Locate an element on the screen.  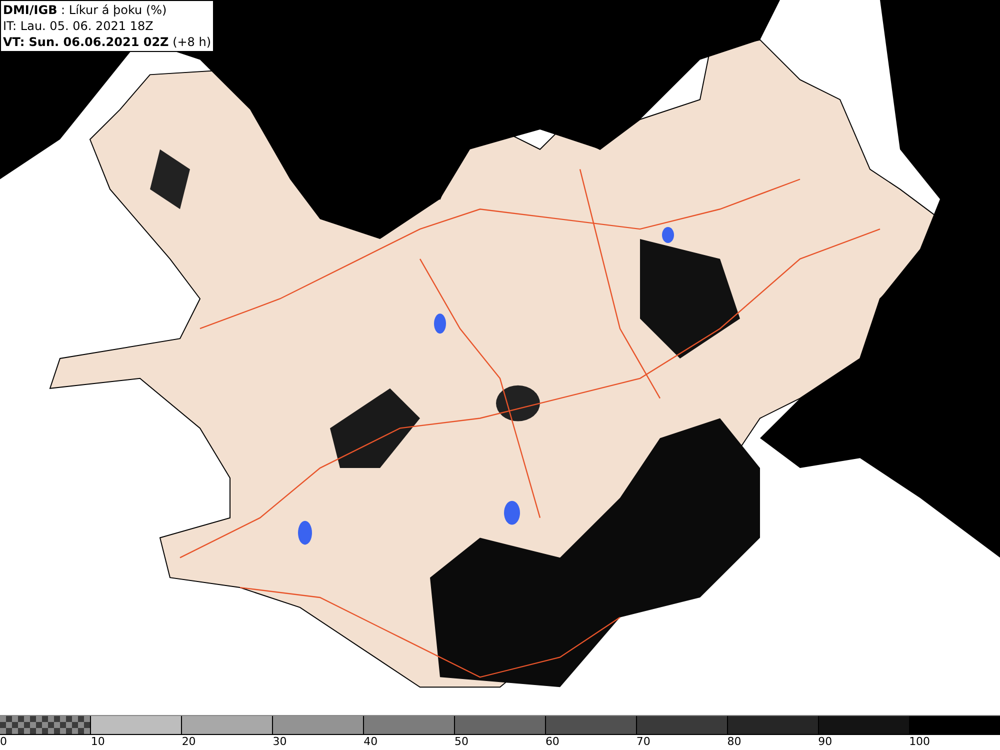
legend-label: 30 is located at coordinates (279, 741).